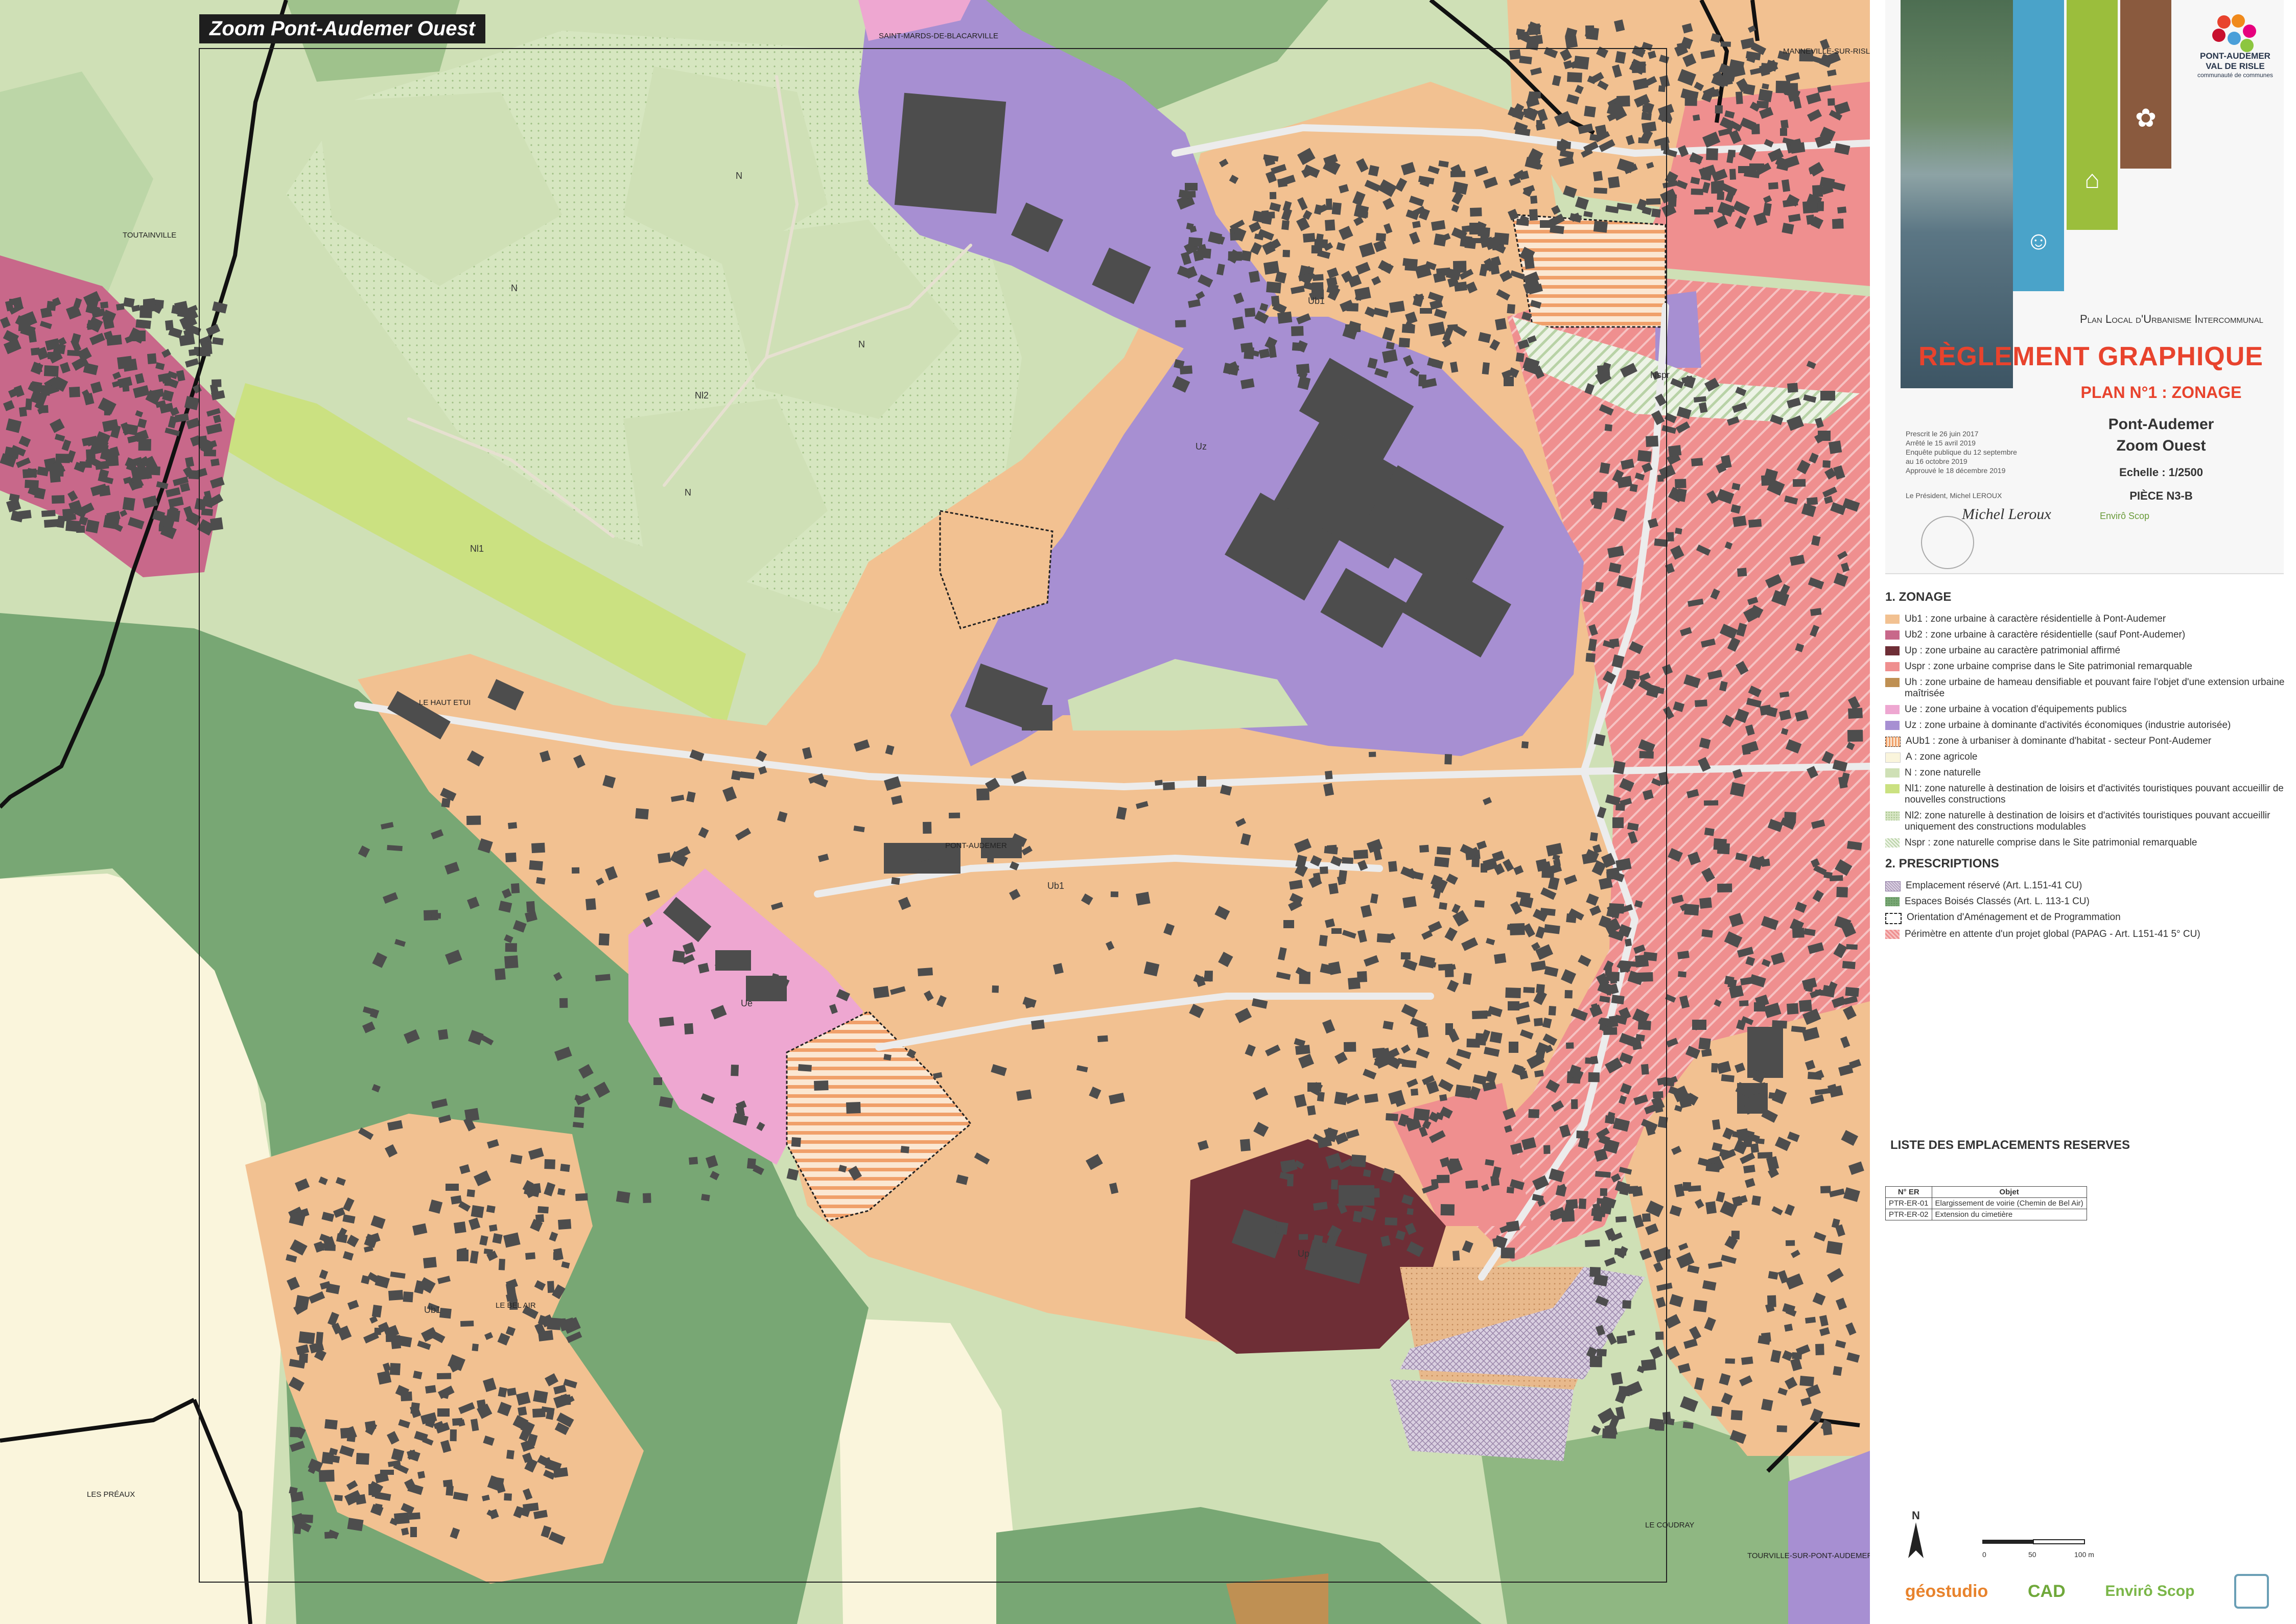  I want to click on plan-location: Pont-Audemer Zoom Ouest, so click(2161, 435).